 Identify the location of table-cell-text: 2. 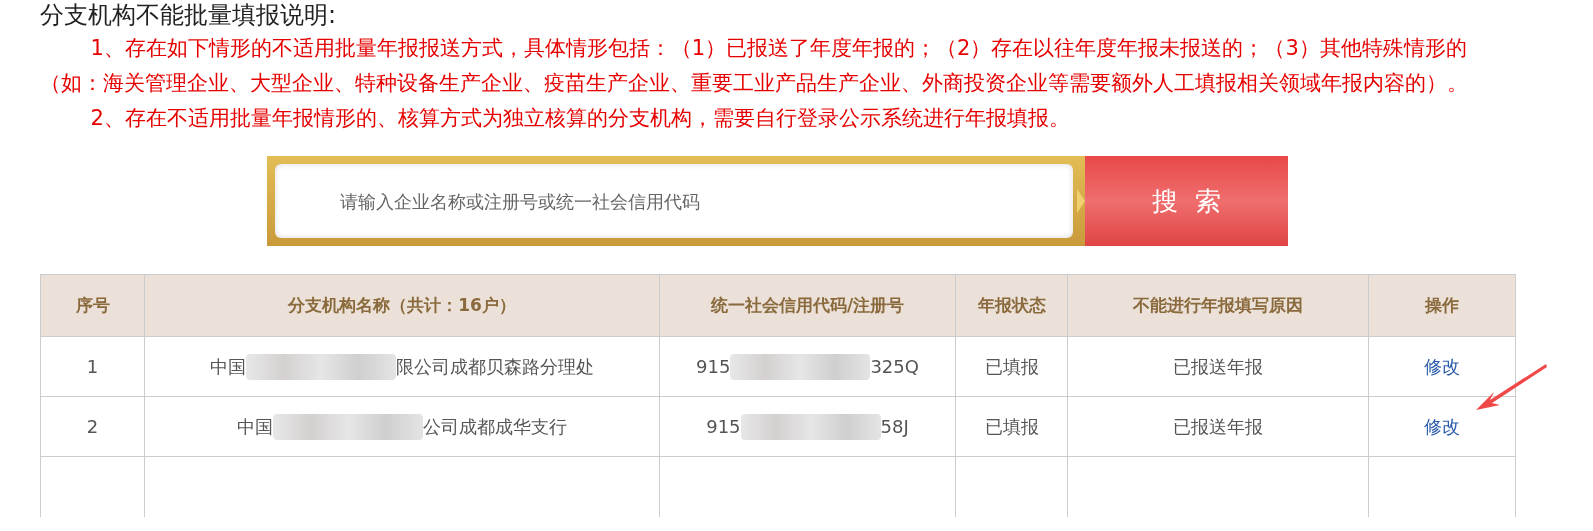
(92, 427).